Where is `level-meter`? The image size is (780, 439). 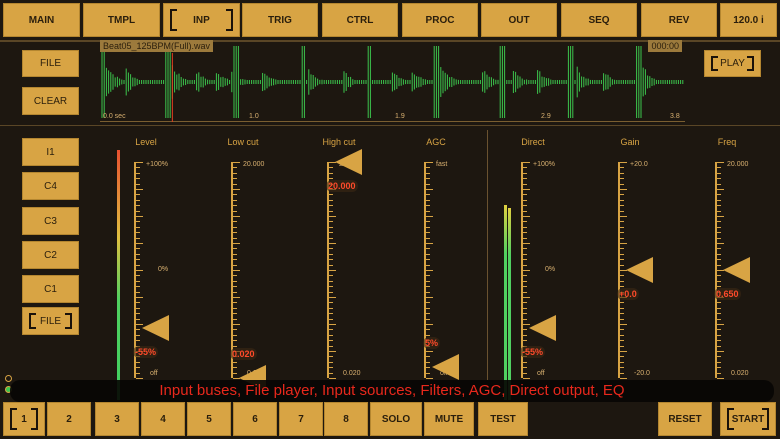
level-meter is located at coordinates (118, 275).